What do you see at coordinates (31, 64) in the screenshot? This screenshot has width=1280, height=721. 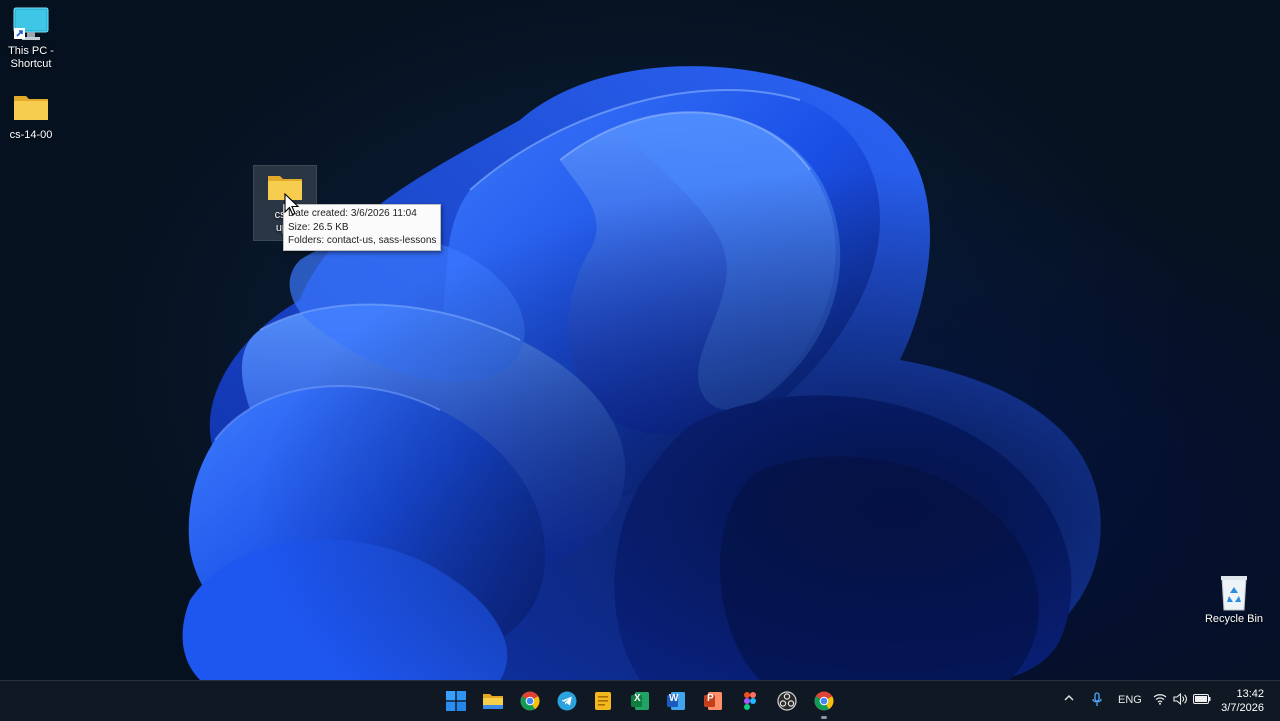 I see `desktop-icon-label-line2: Shortcut` at bounding box center [31, 64].